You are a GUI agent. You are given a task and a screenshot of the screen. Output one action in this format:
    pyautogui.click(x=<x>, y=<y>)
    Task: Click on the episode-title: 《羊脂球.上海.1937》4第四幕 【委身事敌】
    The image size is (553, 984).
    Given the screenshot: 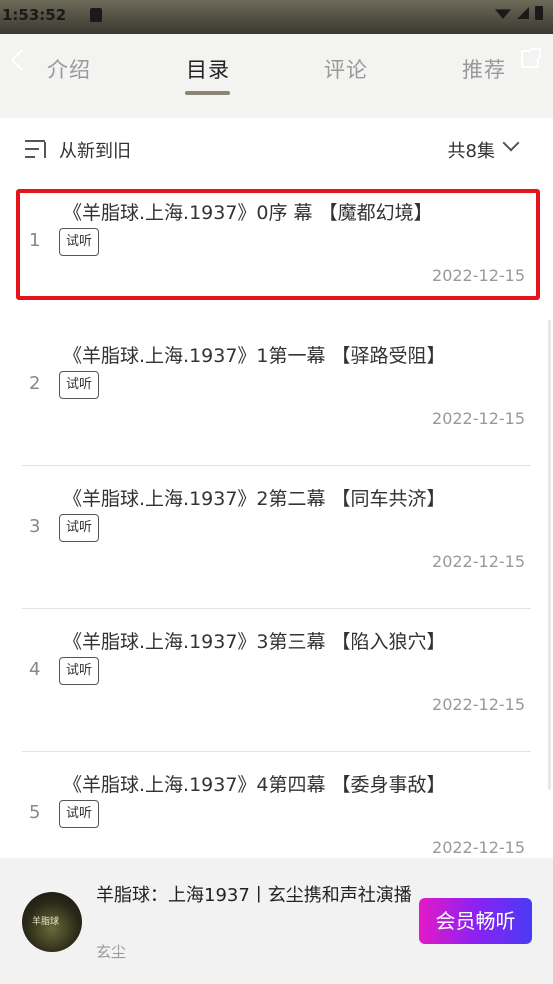 What is the action you would take?
    pyautogui.click(x=254, y=785)
    